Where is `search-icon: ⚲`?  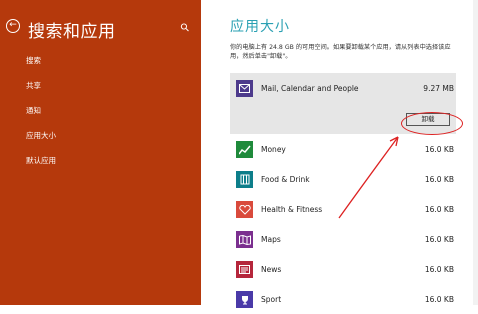 search-icon: ⚲ is located at coordinates (185, 27).